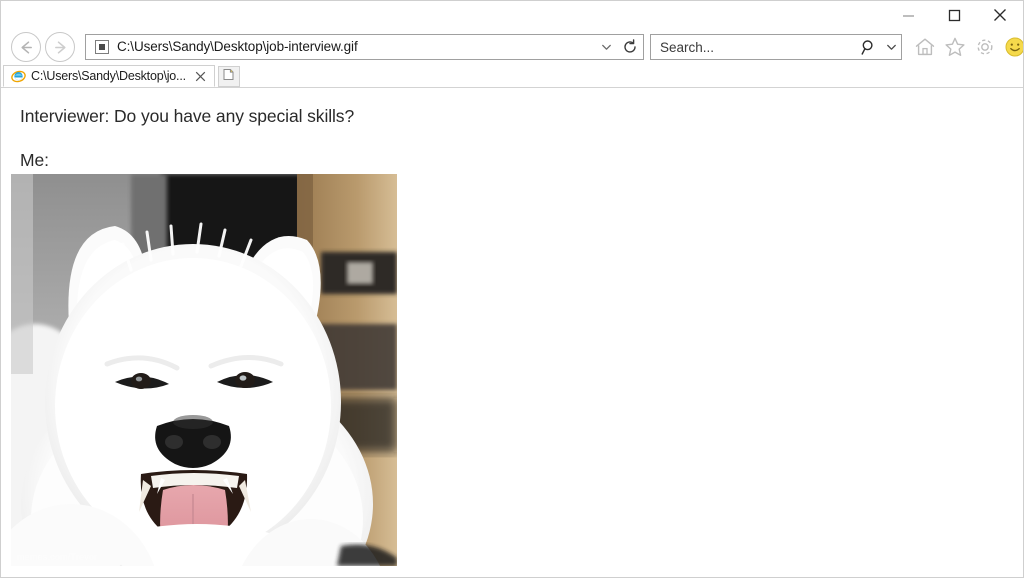 Image resolution: width=1024 pixels, height=578 pixels. I want to click on title-bar, so click(512, 15).